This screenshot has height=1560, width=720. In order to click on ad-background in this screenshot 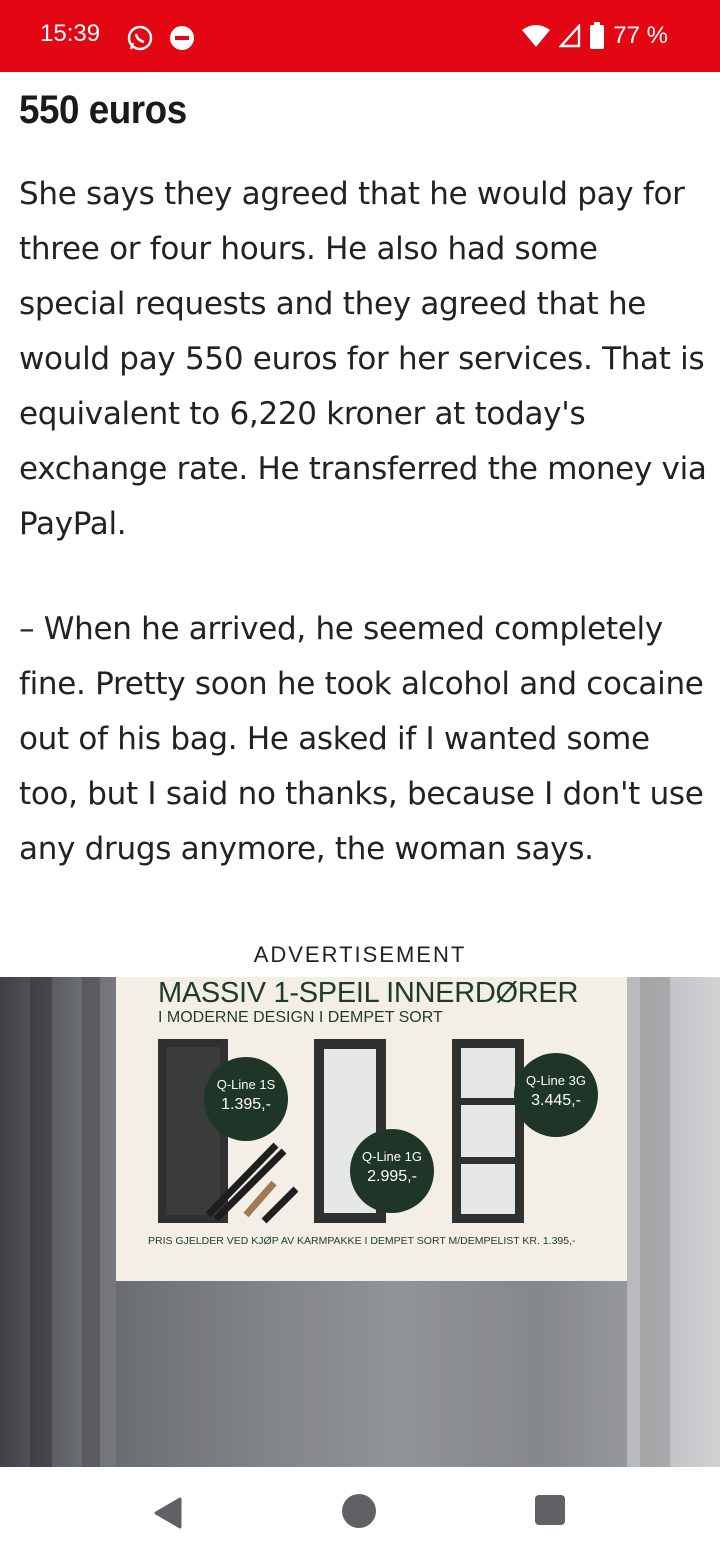, I will do `click(371, 1374)`.